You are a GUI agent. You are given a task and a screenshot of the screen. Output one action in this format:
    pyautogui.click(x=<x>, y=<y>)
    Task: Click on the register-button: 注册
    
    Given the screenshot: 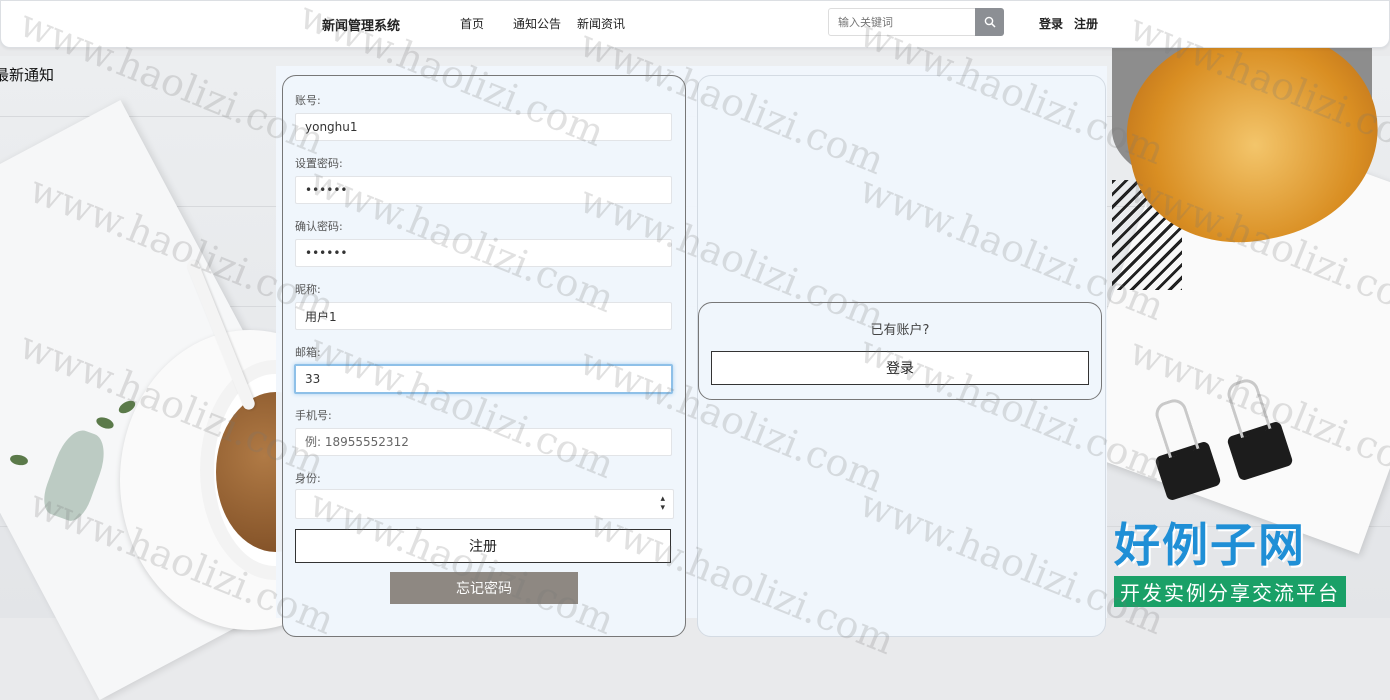 What is the action you would take?
    pyautogui.click(x=483, y=546)
    